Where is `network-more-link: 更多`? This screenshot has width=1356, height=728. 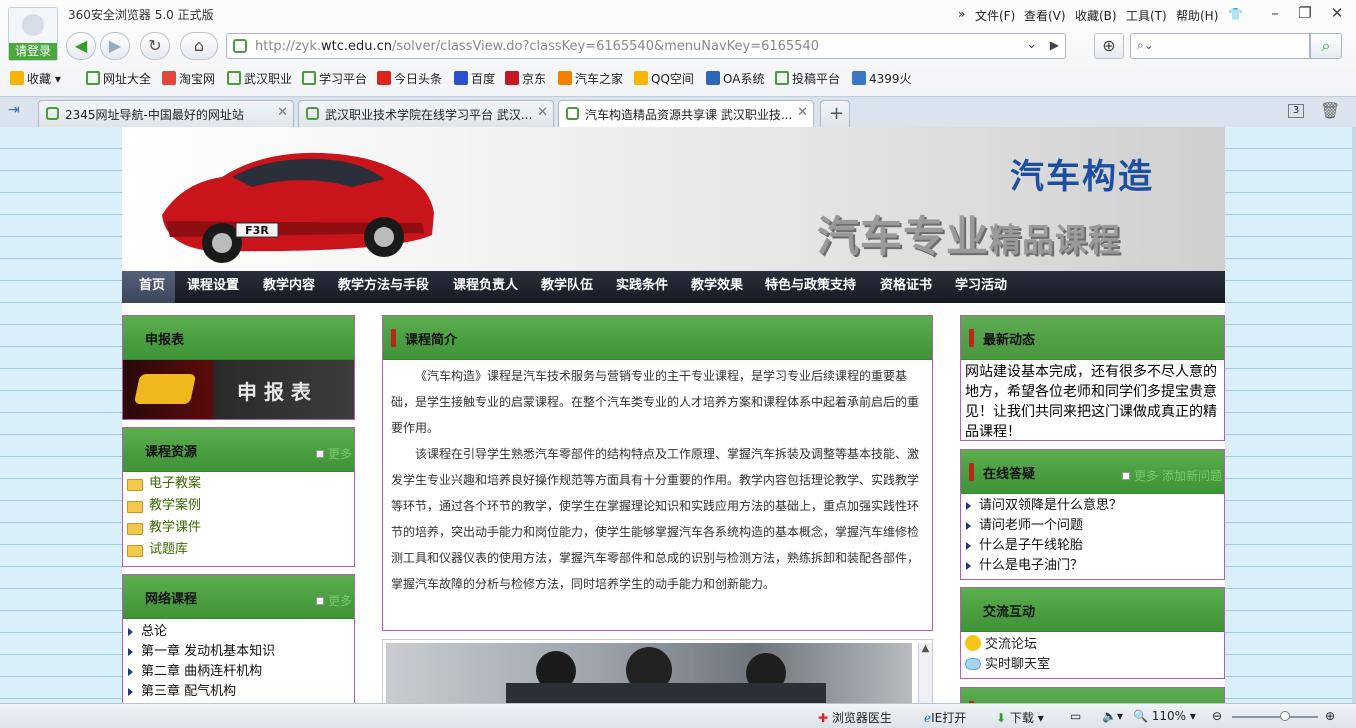 network-more-link: 更多 is located at coordinates (333, 601).